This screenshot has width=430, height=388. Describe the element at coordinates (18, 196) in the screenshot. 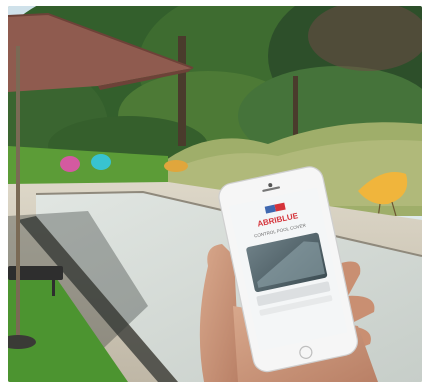

I see `parasol-pole` at that location.